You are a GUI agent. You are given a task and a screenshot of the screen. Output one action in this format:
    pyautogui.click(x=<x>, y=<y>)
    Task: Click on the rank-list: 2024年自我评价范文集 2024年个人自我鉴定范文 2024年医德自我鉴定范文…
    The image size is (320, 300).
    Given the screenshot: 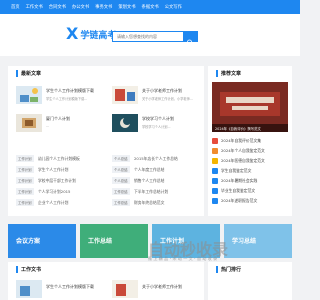 What is the action you would take?
    pyautogui.click(x=252, y=171)
    